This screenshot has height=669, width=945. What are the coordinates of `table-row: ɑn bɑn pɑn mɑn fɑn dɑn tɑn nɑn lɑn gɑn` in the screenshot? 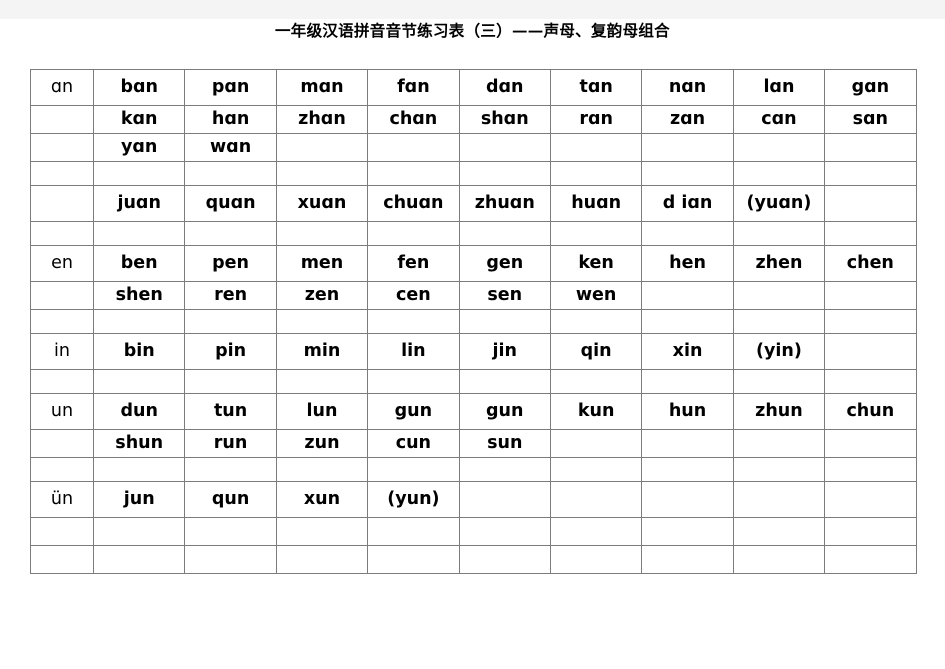 It's located at (473, 87).